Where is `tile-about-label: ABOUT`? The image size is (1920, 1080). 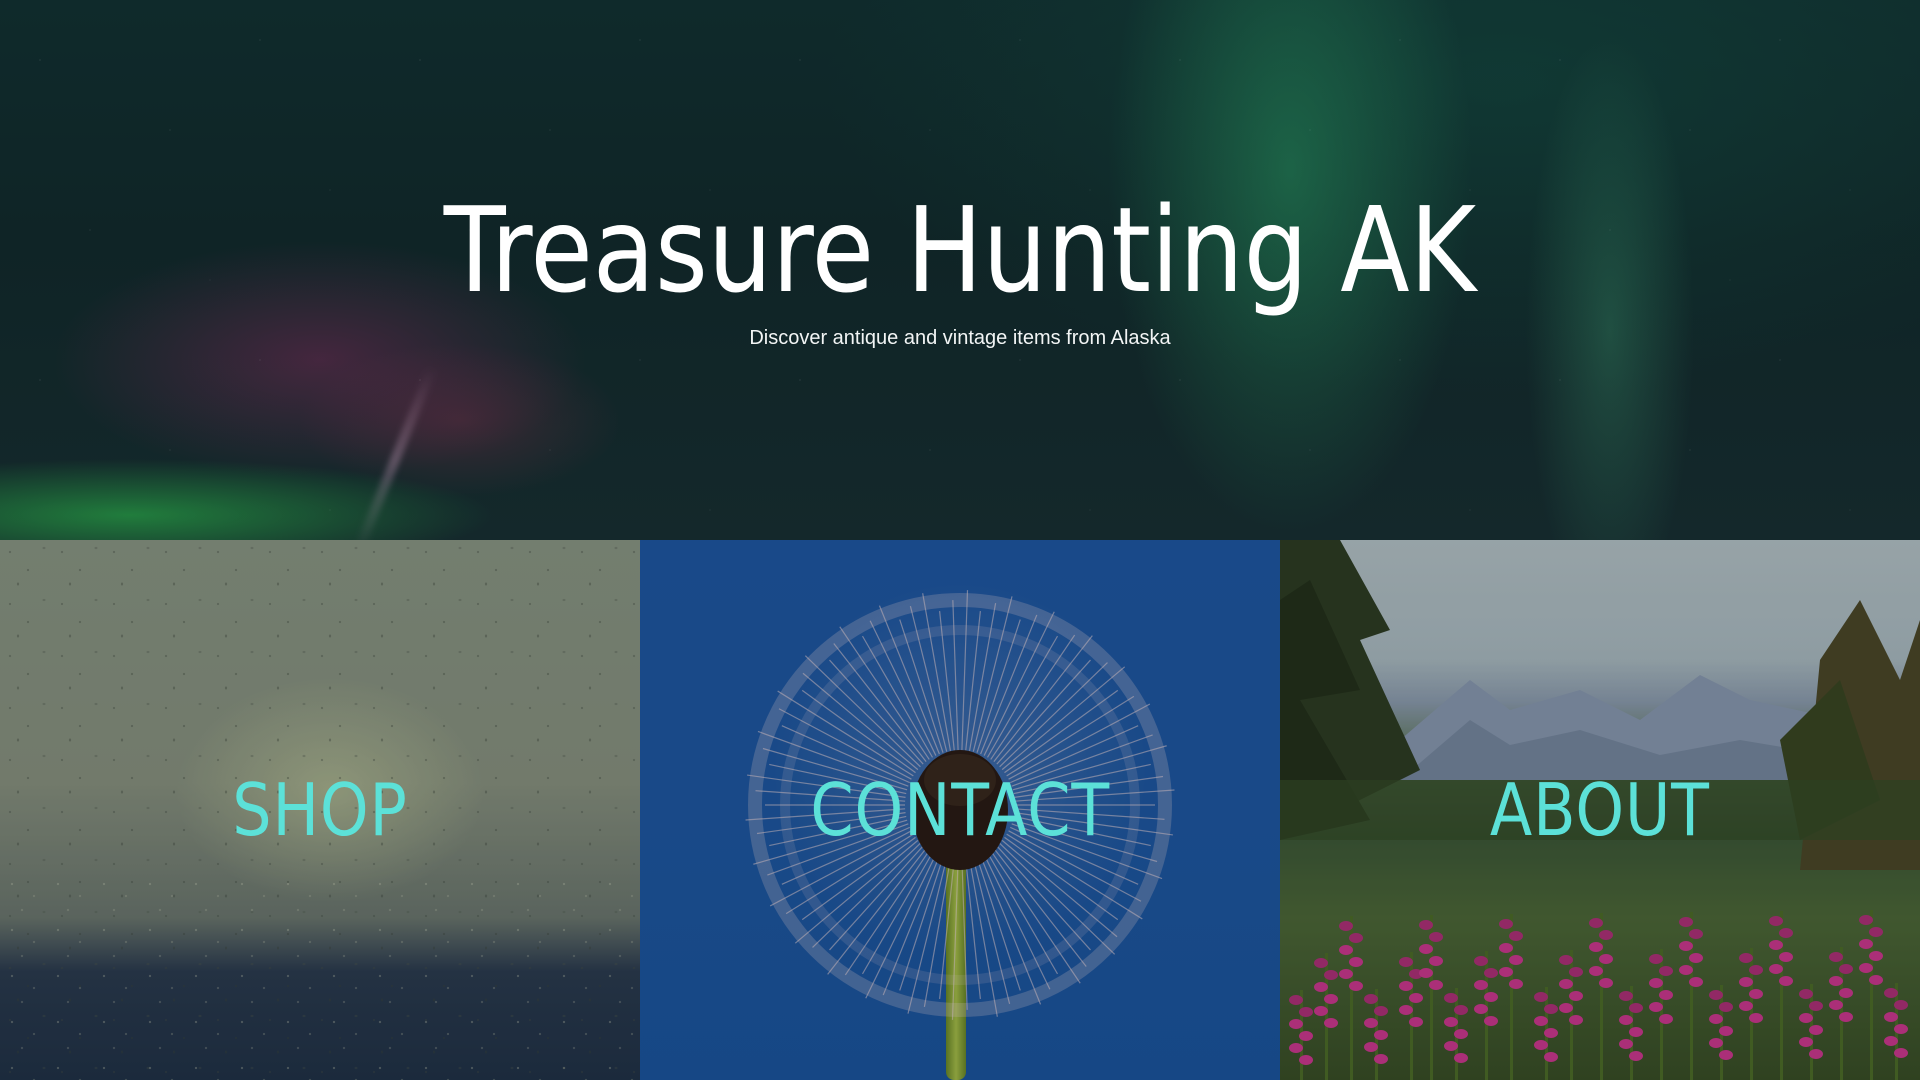
tile-about-label: ABOUT is located at coordinates (1600, 810).